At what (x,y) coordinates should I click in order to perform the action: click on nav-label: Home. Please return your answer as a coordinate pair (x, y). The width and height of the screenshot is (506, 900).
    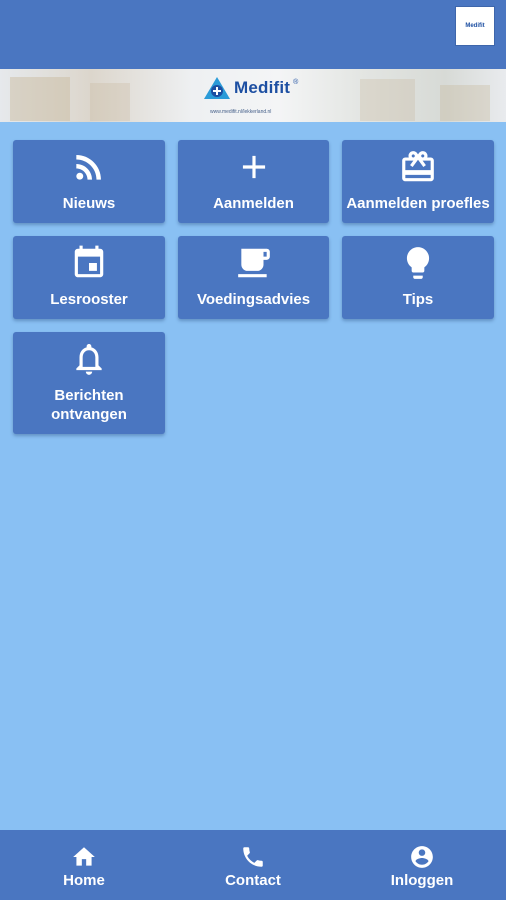
    Looking at the image, I should click on (84, 880).